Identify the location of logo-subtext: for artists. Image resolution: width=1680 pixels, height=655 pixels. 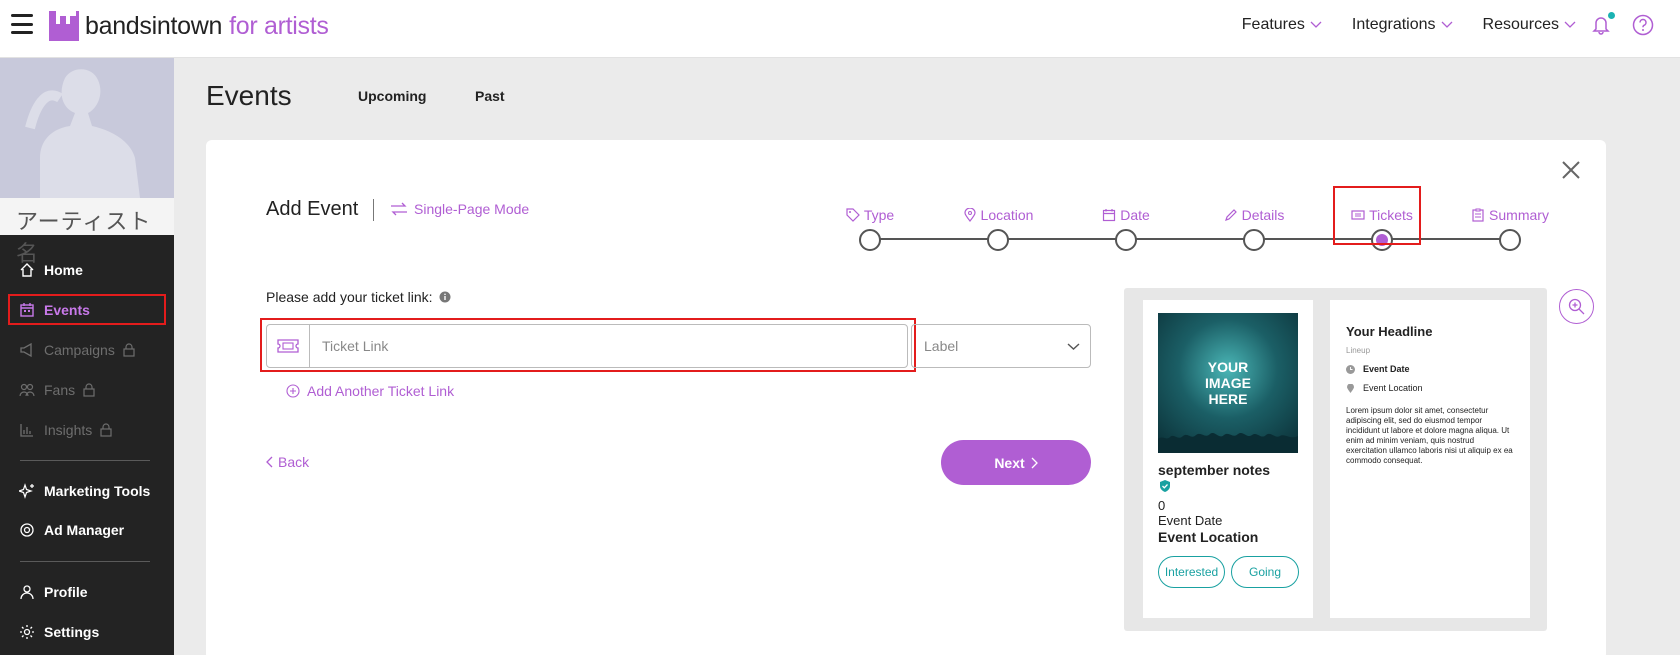
(279, 25).